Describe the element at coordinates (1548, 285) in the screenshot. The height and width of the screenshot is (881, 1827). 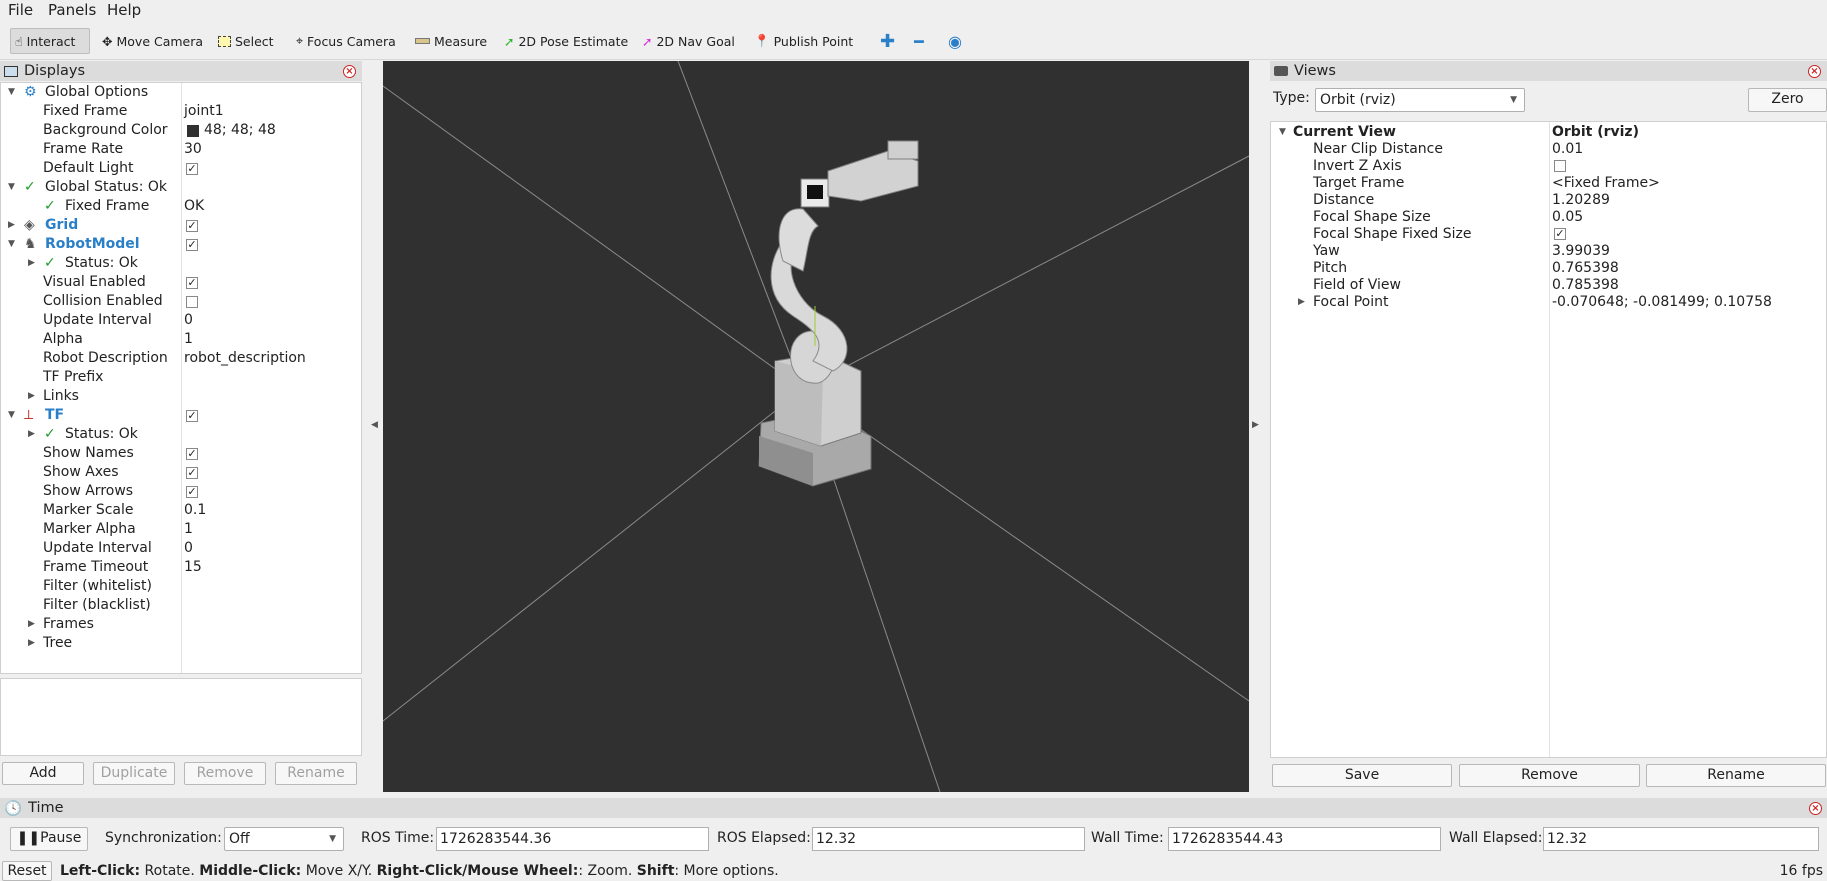
I see `fov-row: Field of View 0.785398` at that location.